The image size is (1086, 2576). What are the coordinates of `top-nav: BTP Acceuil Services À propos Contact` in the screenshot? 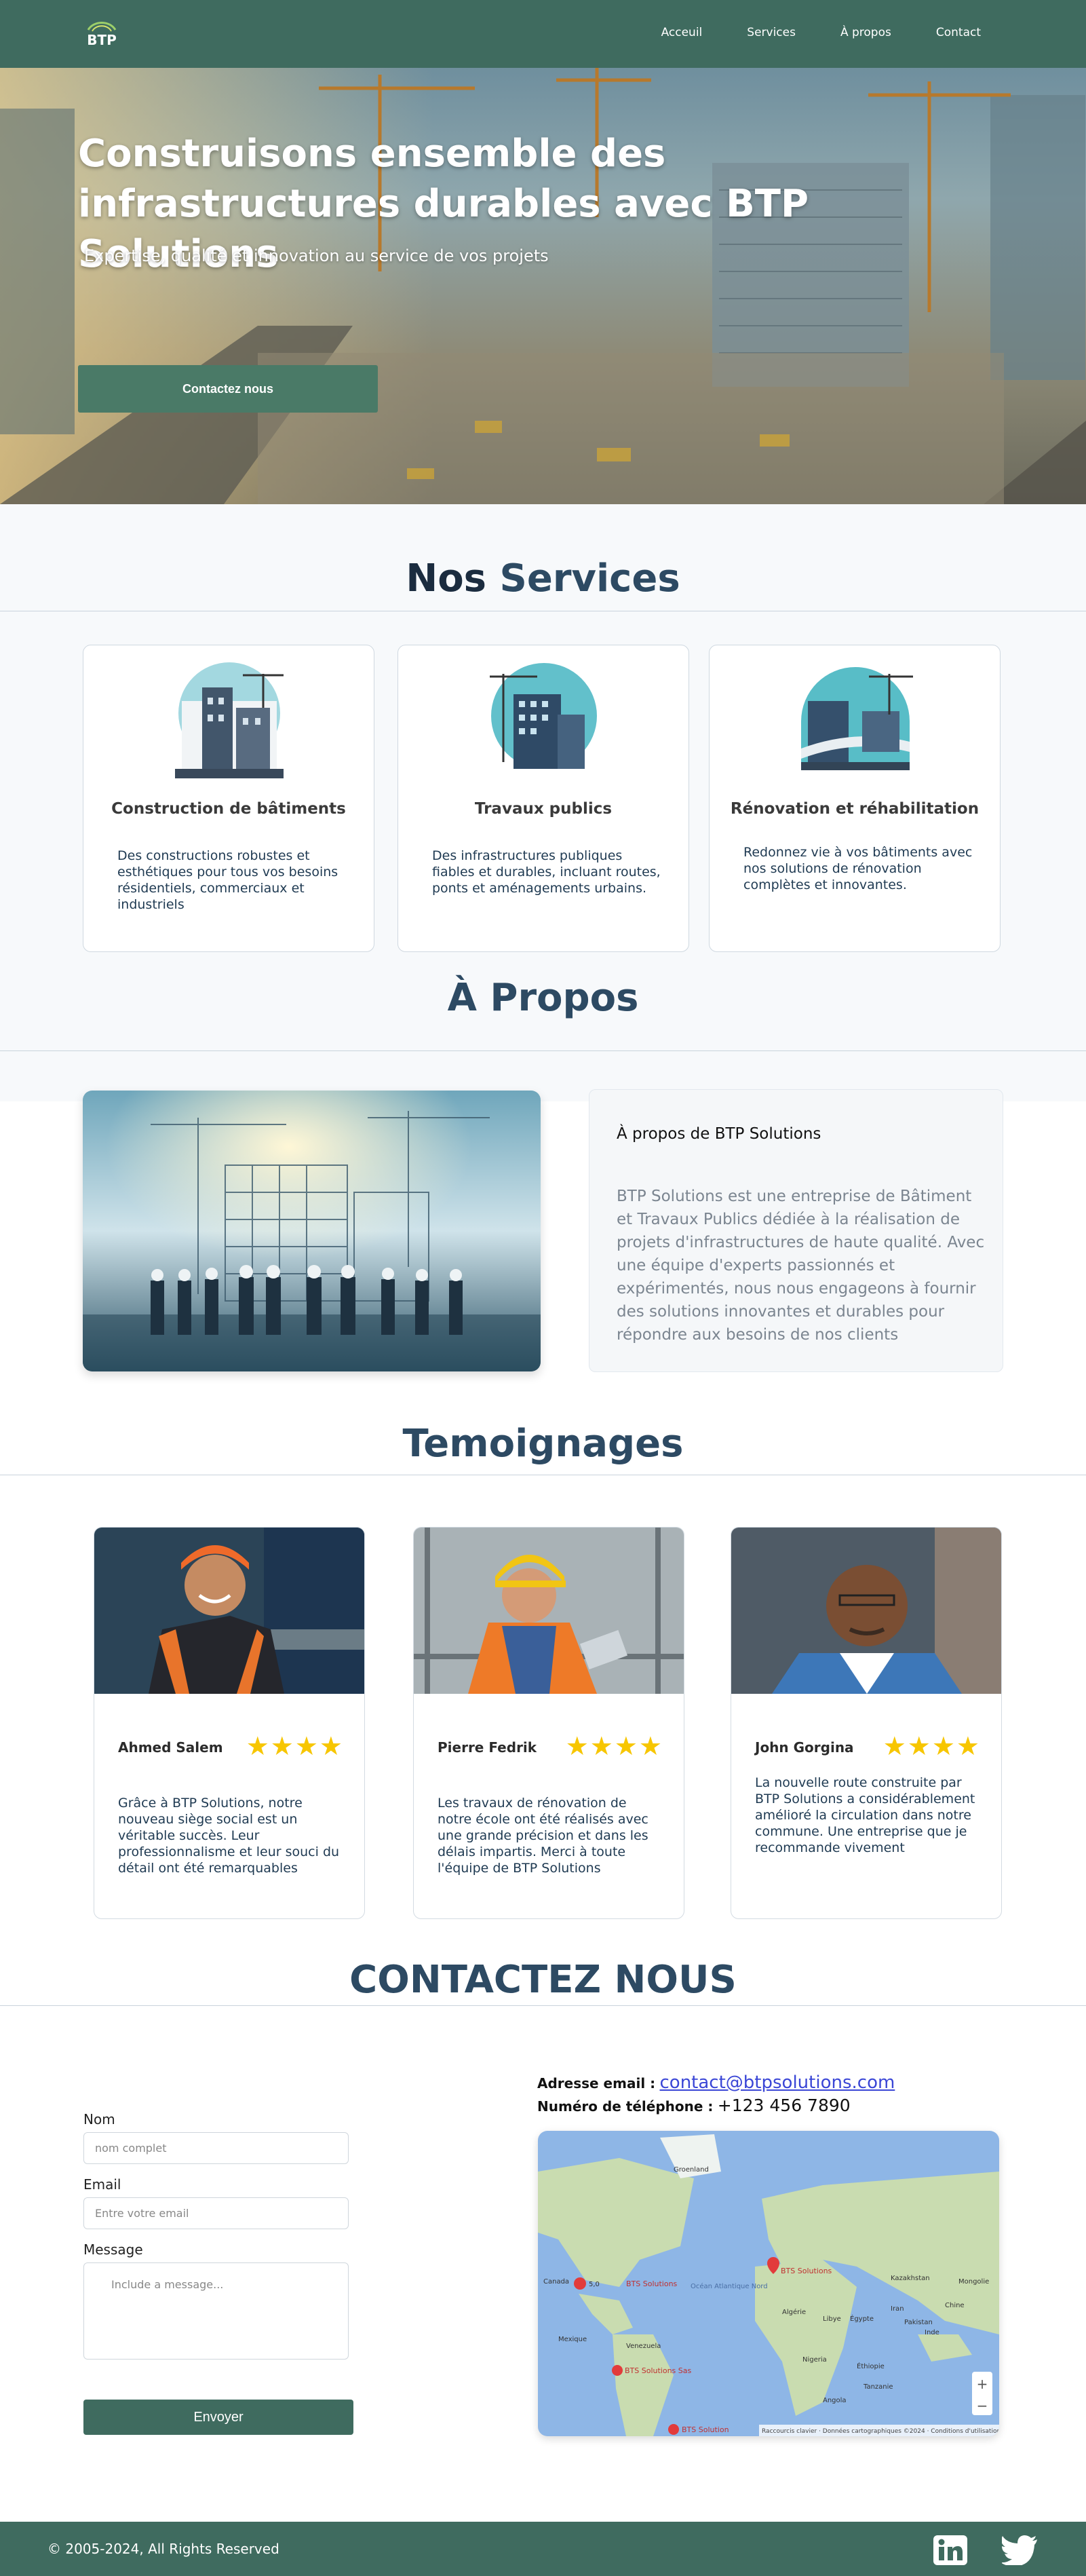 It's located at (543, 34).